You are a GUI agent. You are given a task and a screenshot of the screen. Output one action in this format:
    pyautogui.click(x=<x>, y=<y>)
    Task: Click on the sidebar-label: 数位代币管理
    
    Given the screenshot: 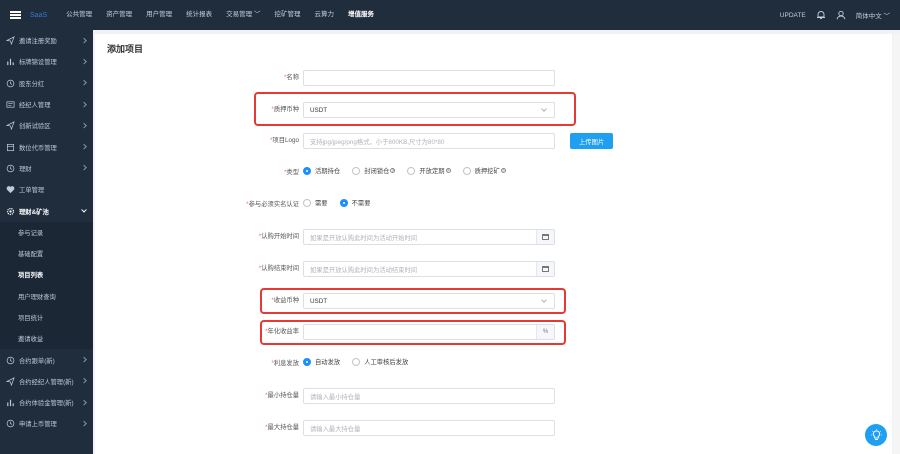 What is the action you would take?
    pyautogui.click(x=38, y=148)
    